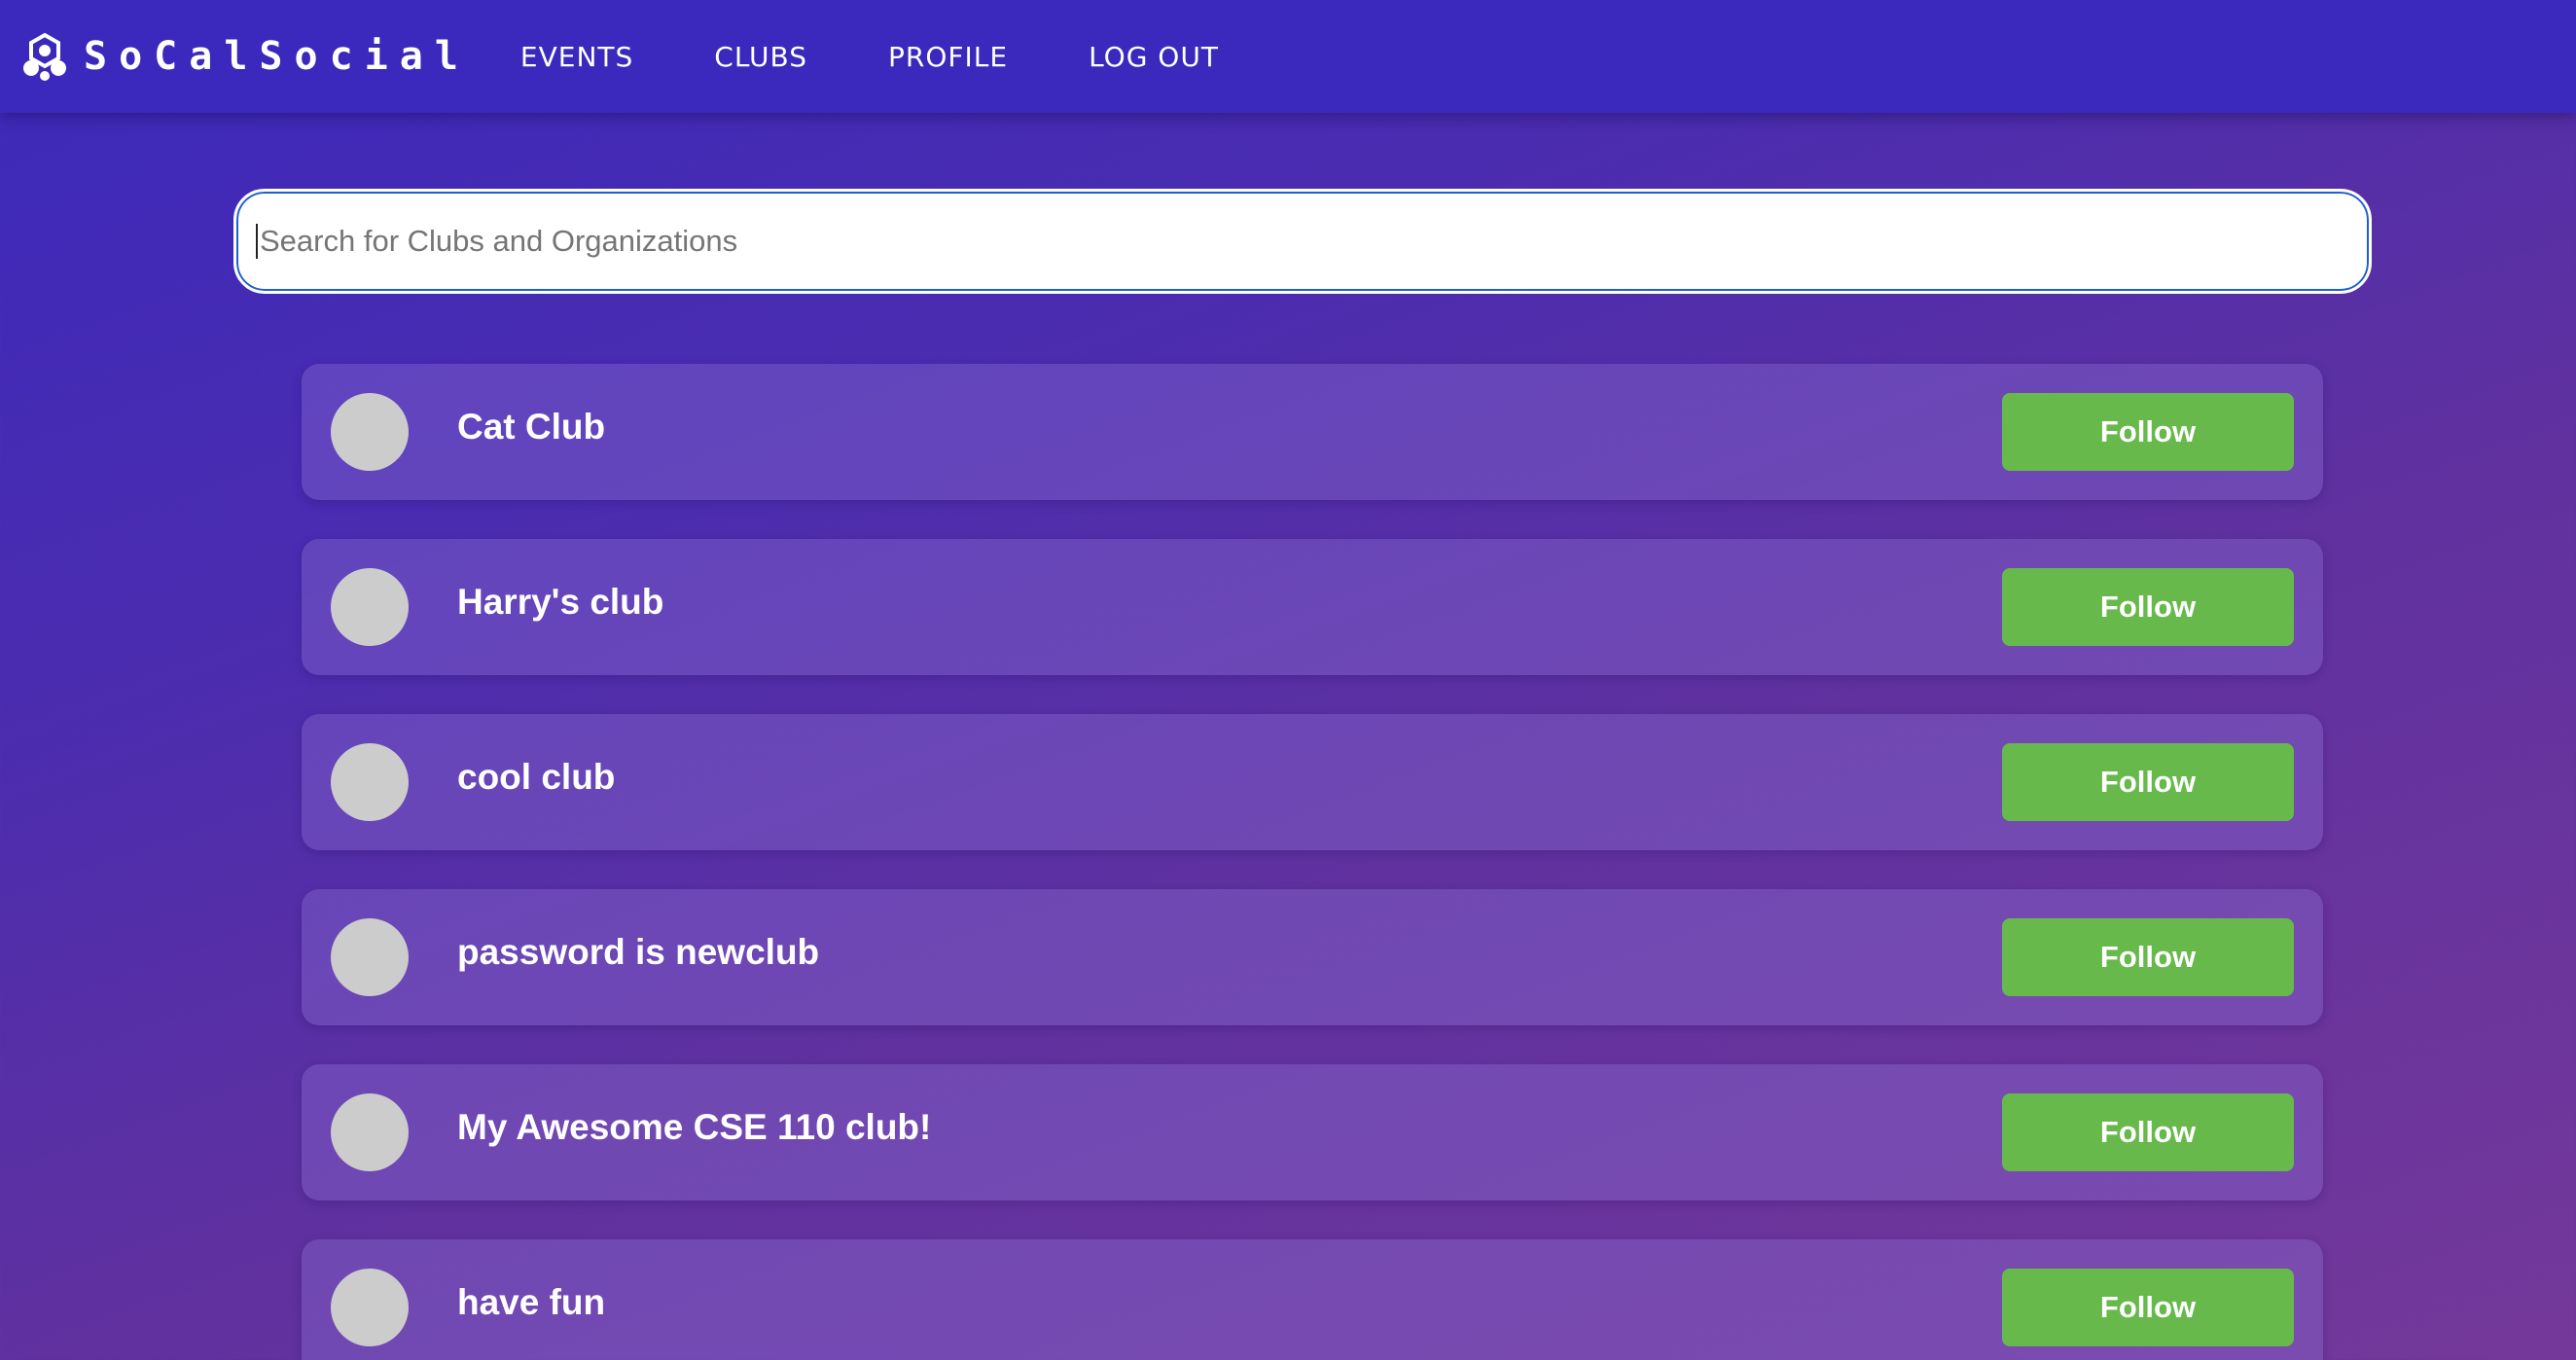  What do you see at coordinates (576, 57) in the screenshot?
I see `nav-events-link: EVENTS` at bounding box center [576, 57].